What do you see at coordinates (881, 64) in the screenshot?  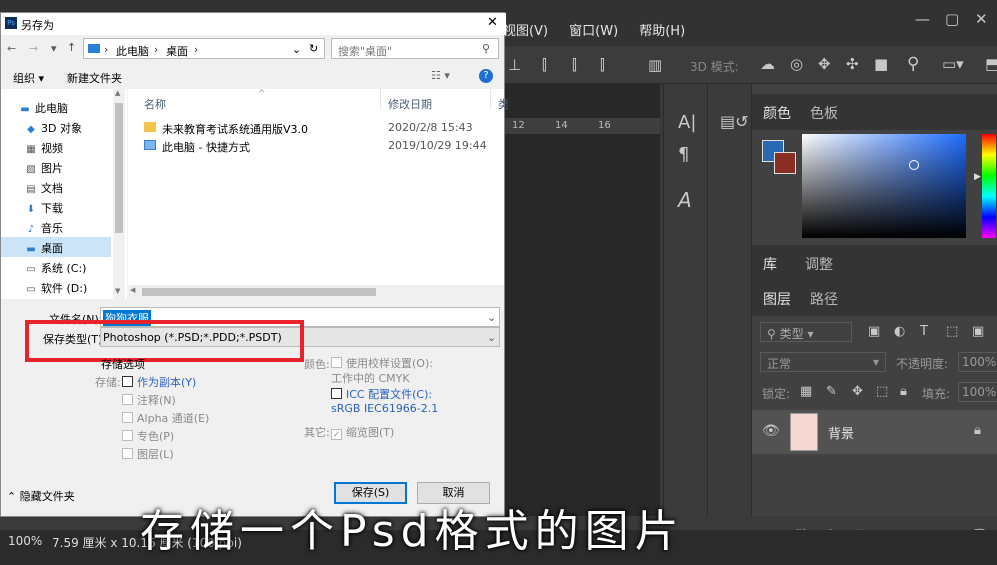 I see `3d-scale-icon: ■` at bounding box center [881, 64].